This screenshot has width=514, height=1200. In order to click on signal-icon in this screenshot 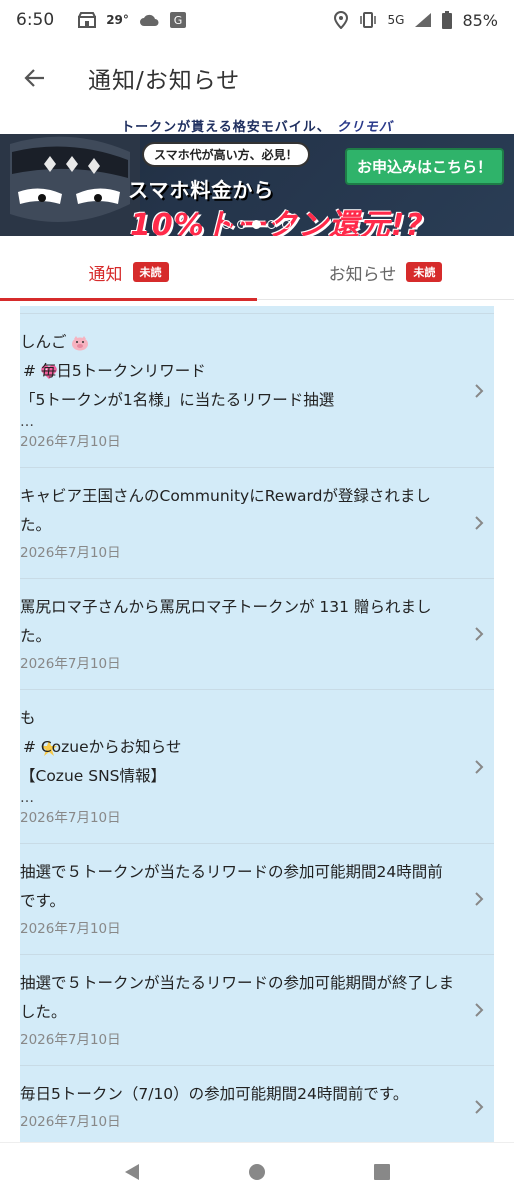, I will do `click(423, 20)`.